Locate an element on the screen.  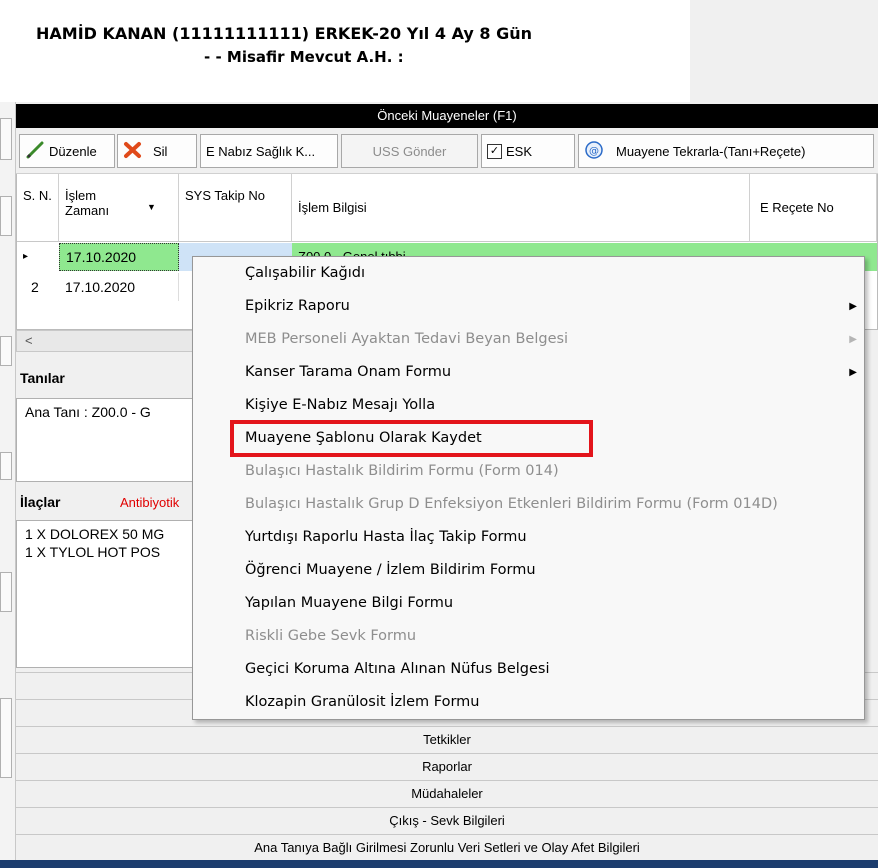
edit-button-label: Düzenle is located at coordinates (73, 151).